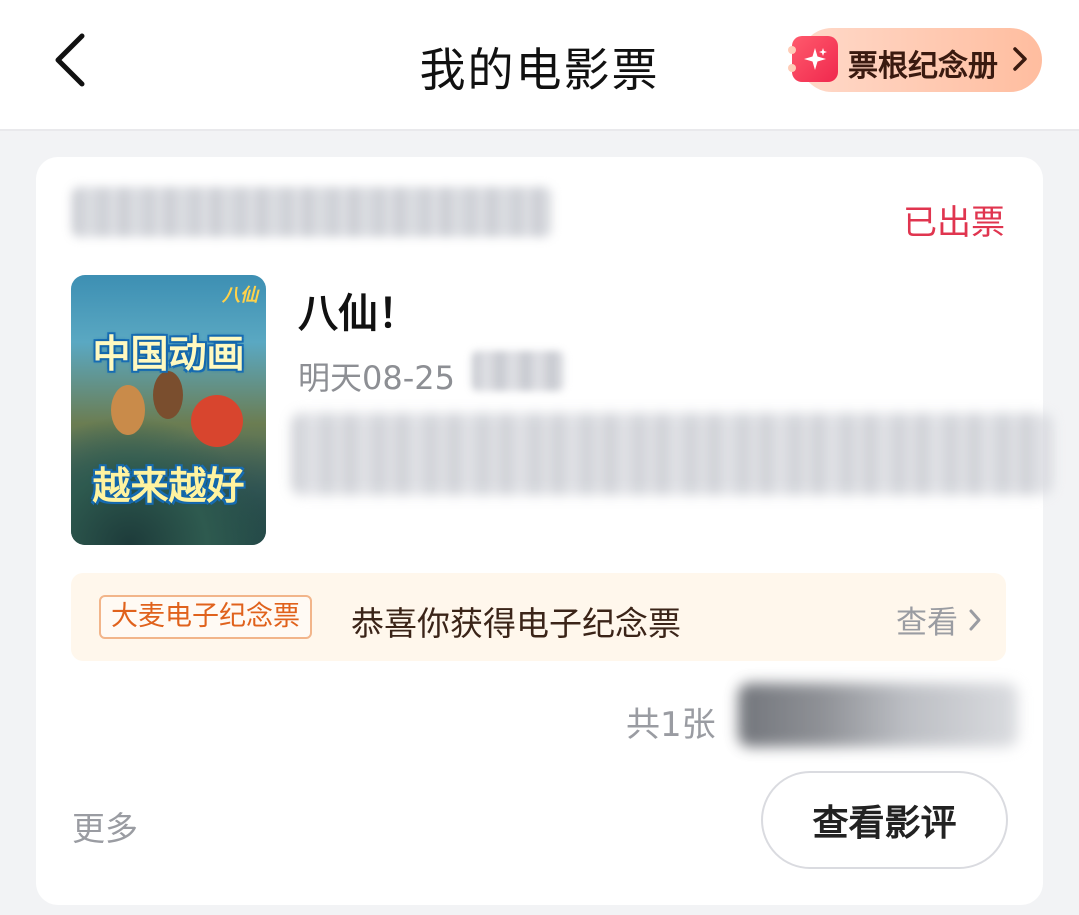  I want to click on ticket-album-button: 票根纪念册, so click(915, 60).